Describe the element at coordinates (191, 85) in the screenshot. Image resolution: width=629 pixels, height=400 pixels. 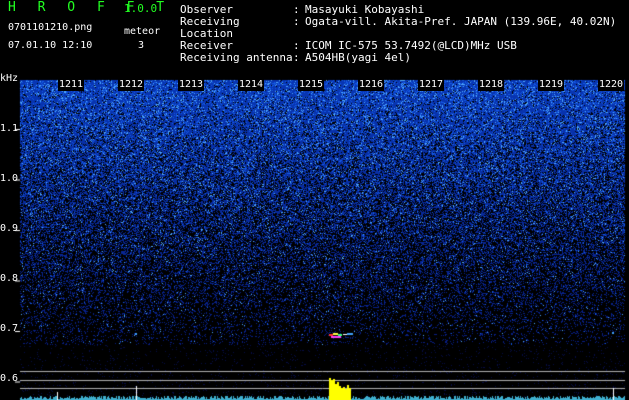
I see `x-tick-label: 1213` at that location.